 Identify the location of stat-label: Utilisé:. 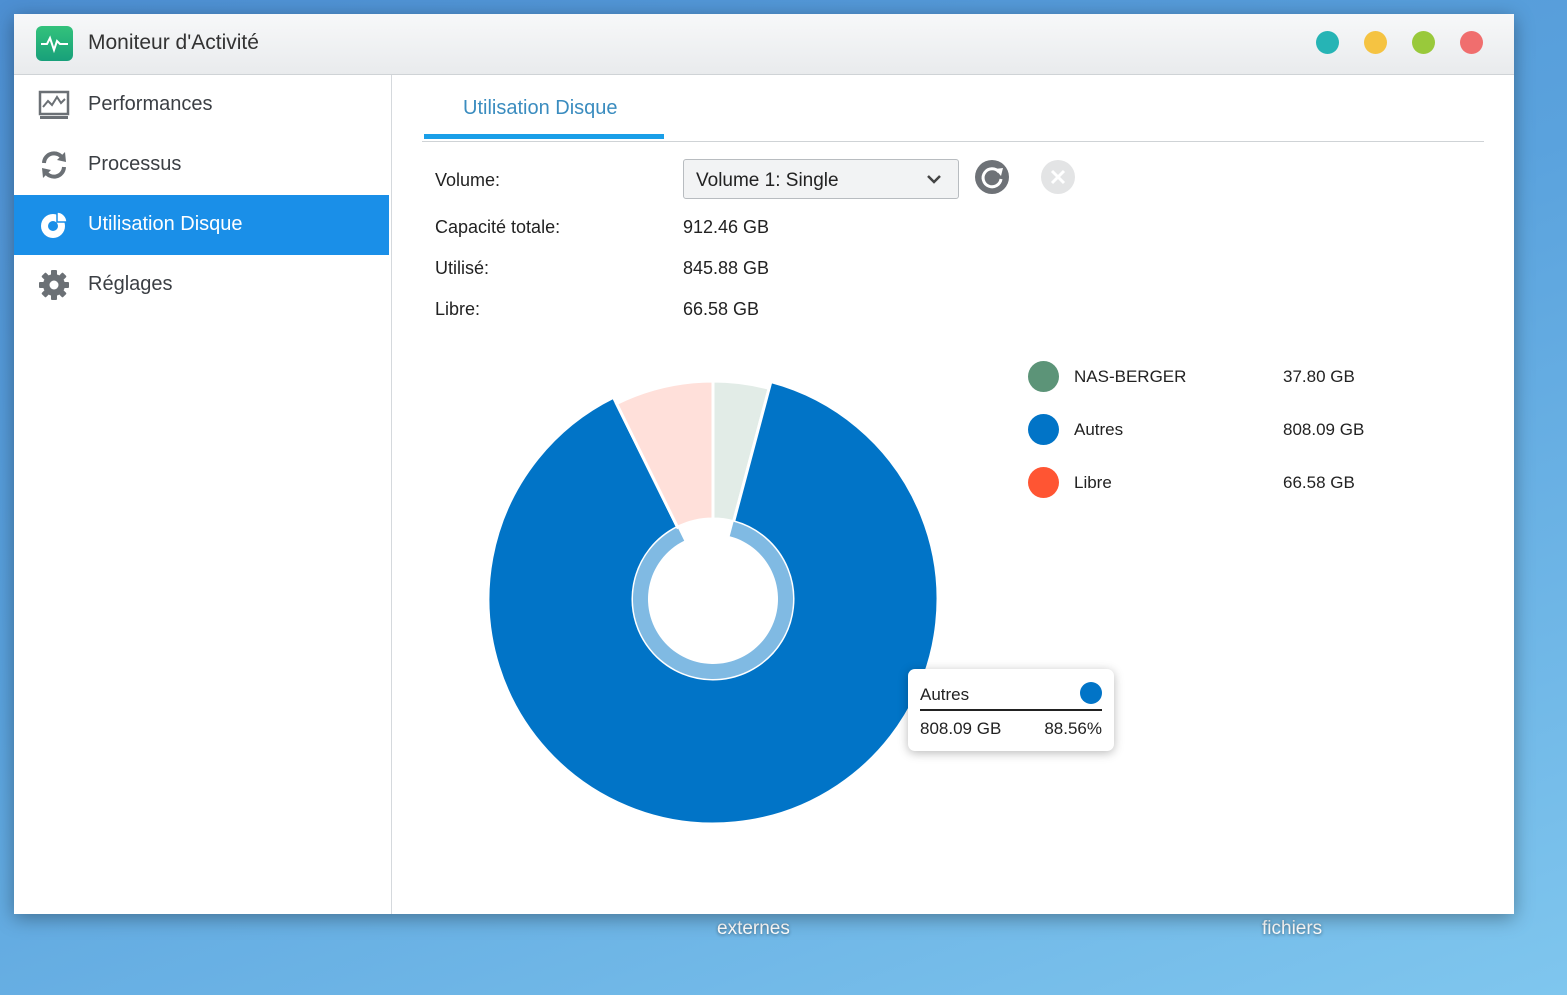
(462, 268).